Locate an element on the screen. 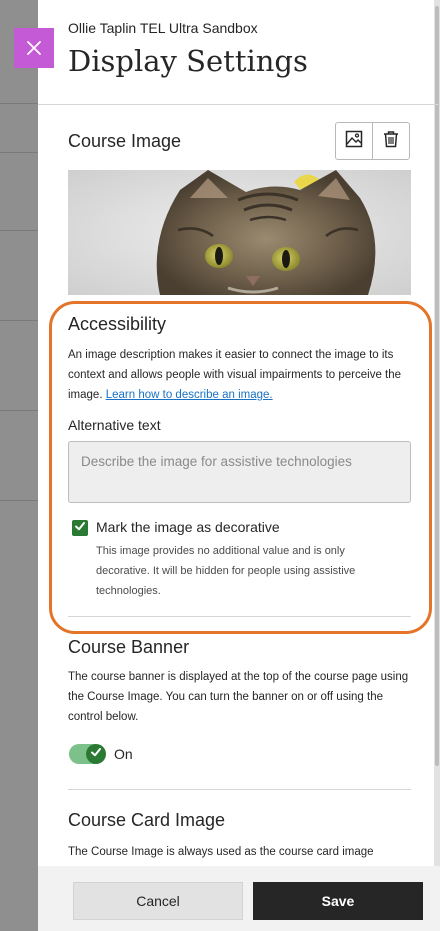 The image size is (446, 931). scrollbar is located at coordinates (437, 465).